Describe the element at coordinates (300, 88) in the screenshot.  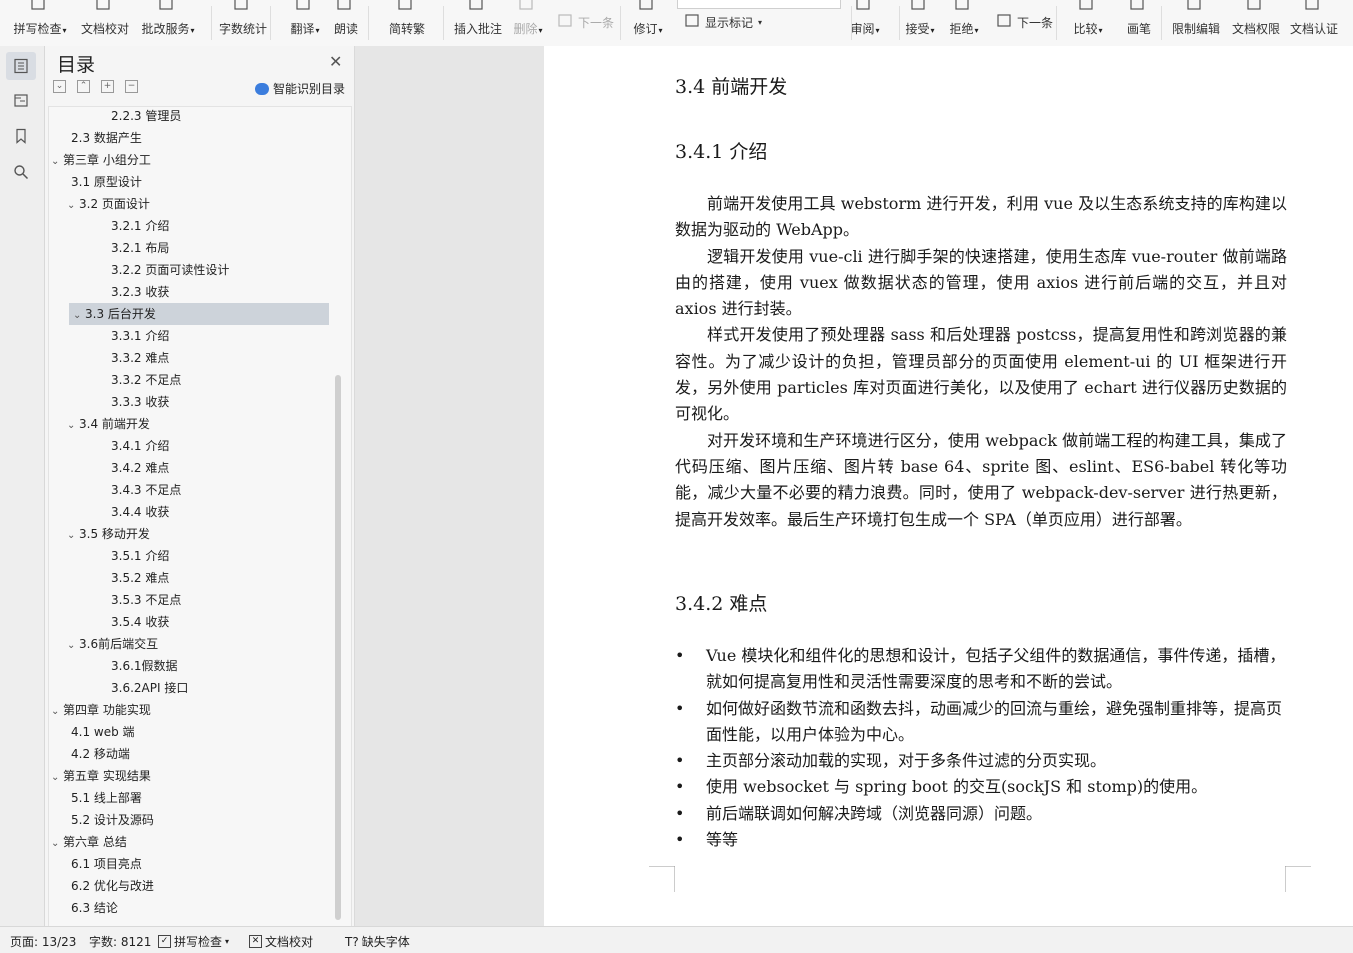
I see `smart-toc-button: 智能识别目录` at that location.